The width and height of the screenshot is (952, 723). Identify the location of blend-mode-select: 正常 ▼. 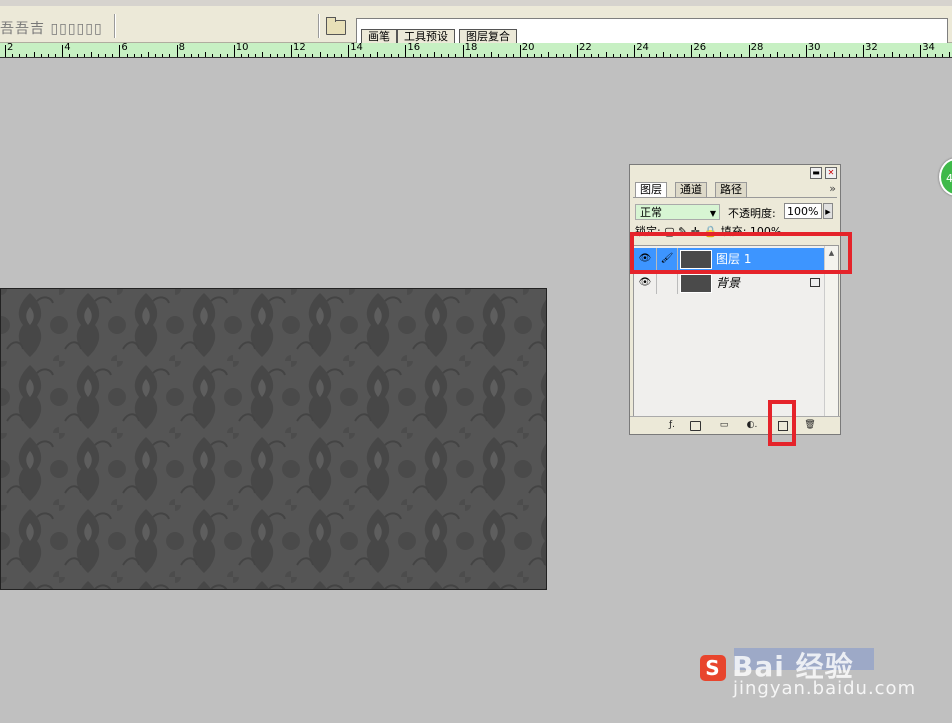
(677, 212).